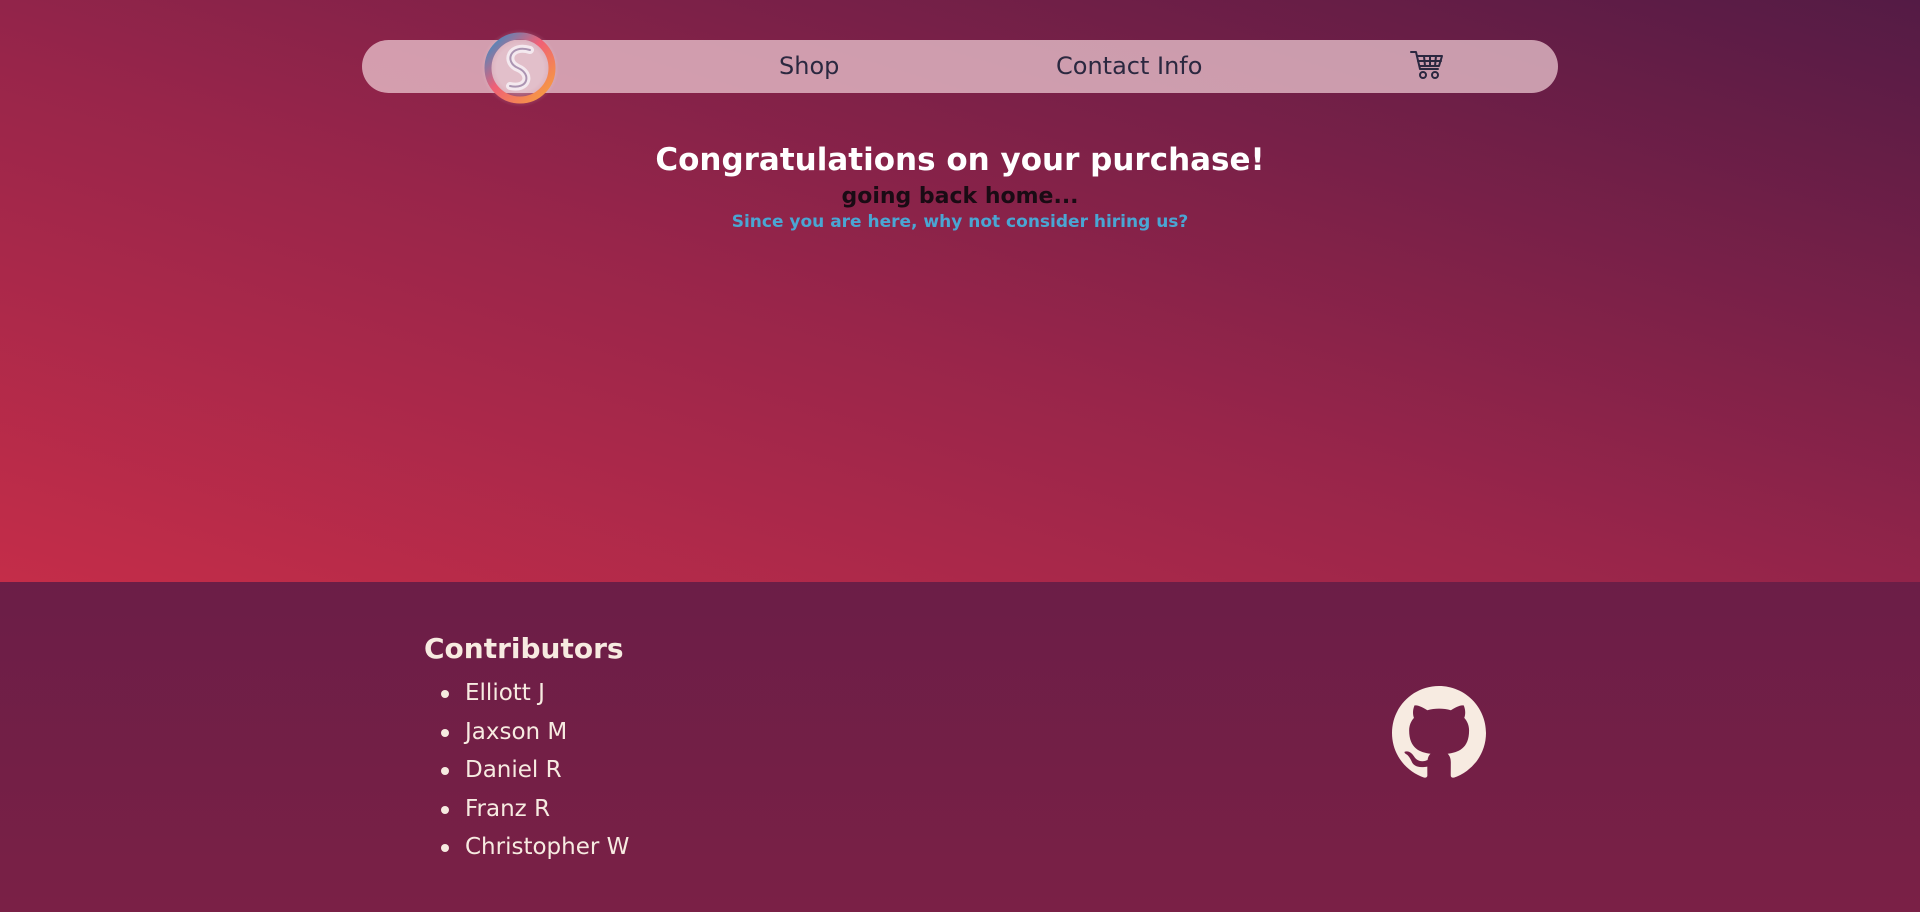  I want to click on contributor-name: Jaxson M, so click(516, 731).